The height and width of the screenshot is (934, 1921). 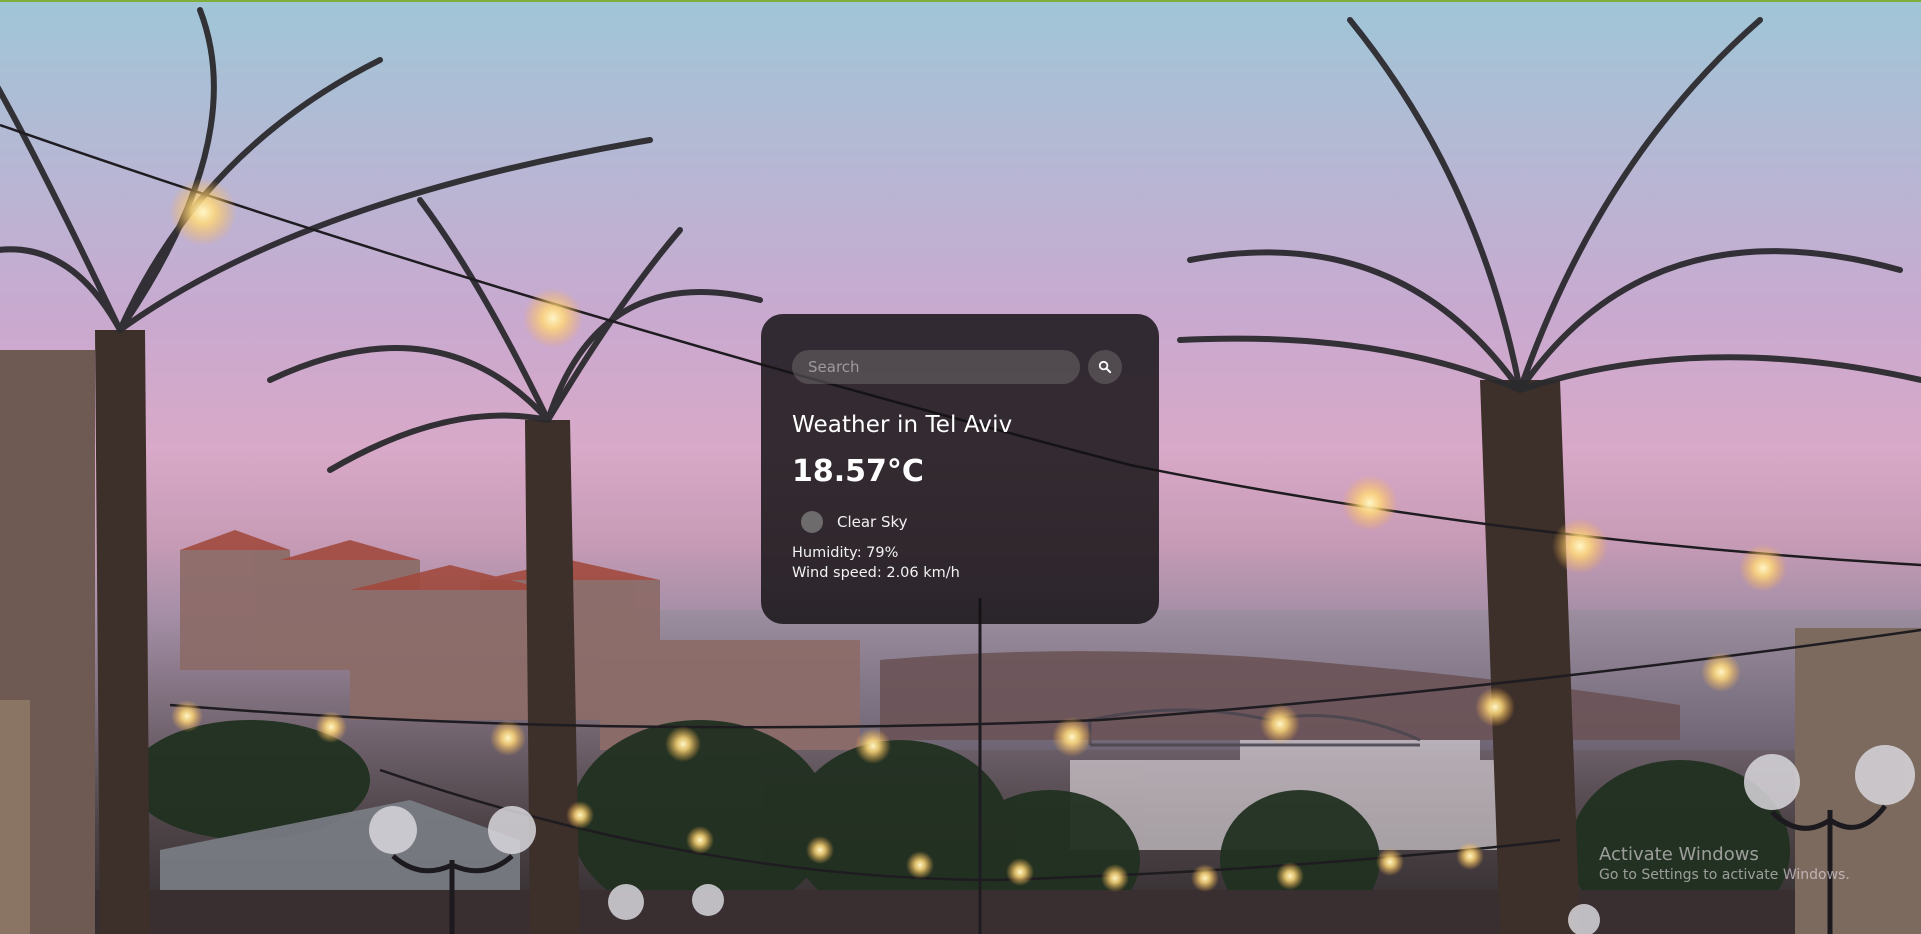 What do you see at coordinates (960, 563) in the screenshot?
I see `weather-details: Humidity: 79% Wind speed: 2.06 km/h` at bounding box center [960, 563].